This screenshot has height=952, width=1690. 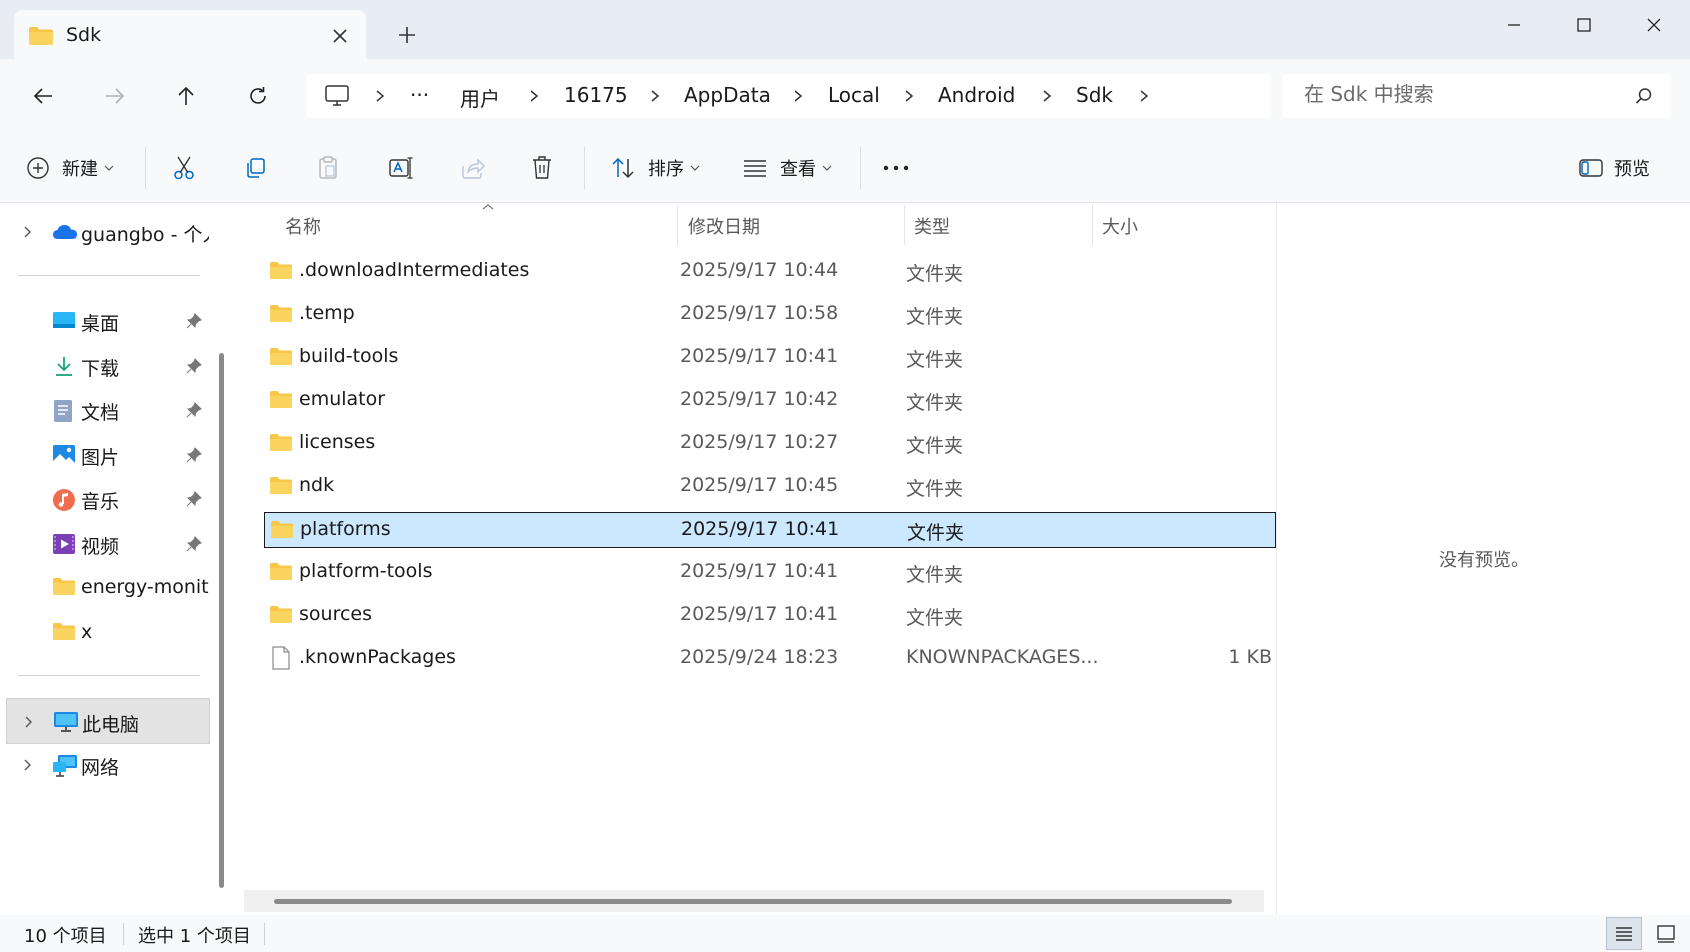 What do you see at coordinates (108, 588) in the screenshot?
I see `sidebar-item-energy-monitor: energy-monitor` at bounding box center [108, 588].